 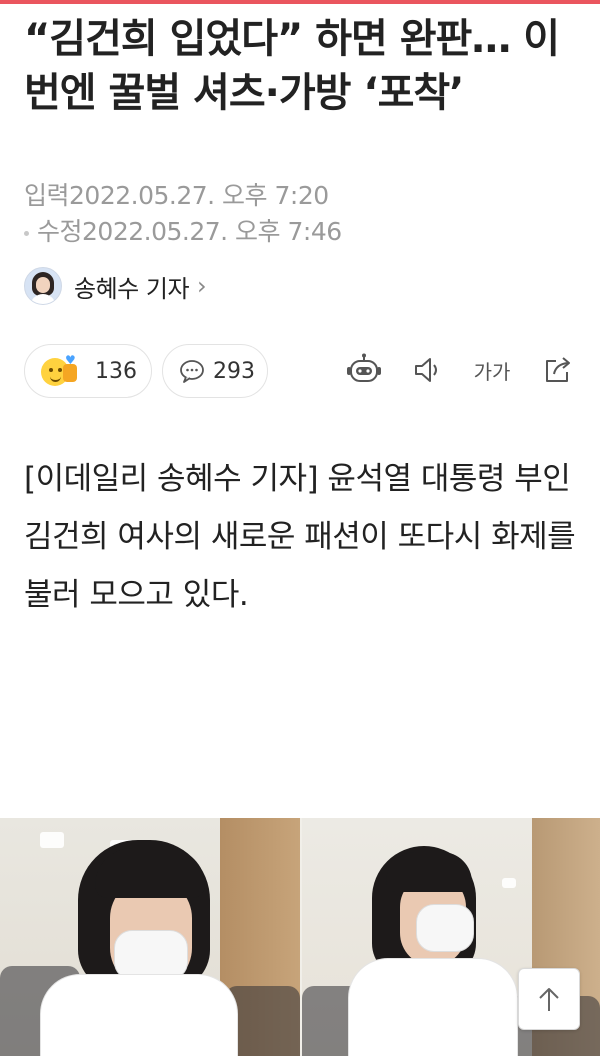 What do you see at coordinates (132, 288) in the screenshot?
I see `author-name: 송혜수 기자` at bounding box center [132, 288].